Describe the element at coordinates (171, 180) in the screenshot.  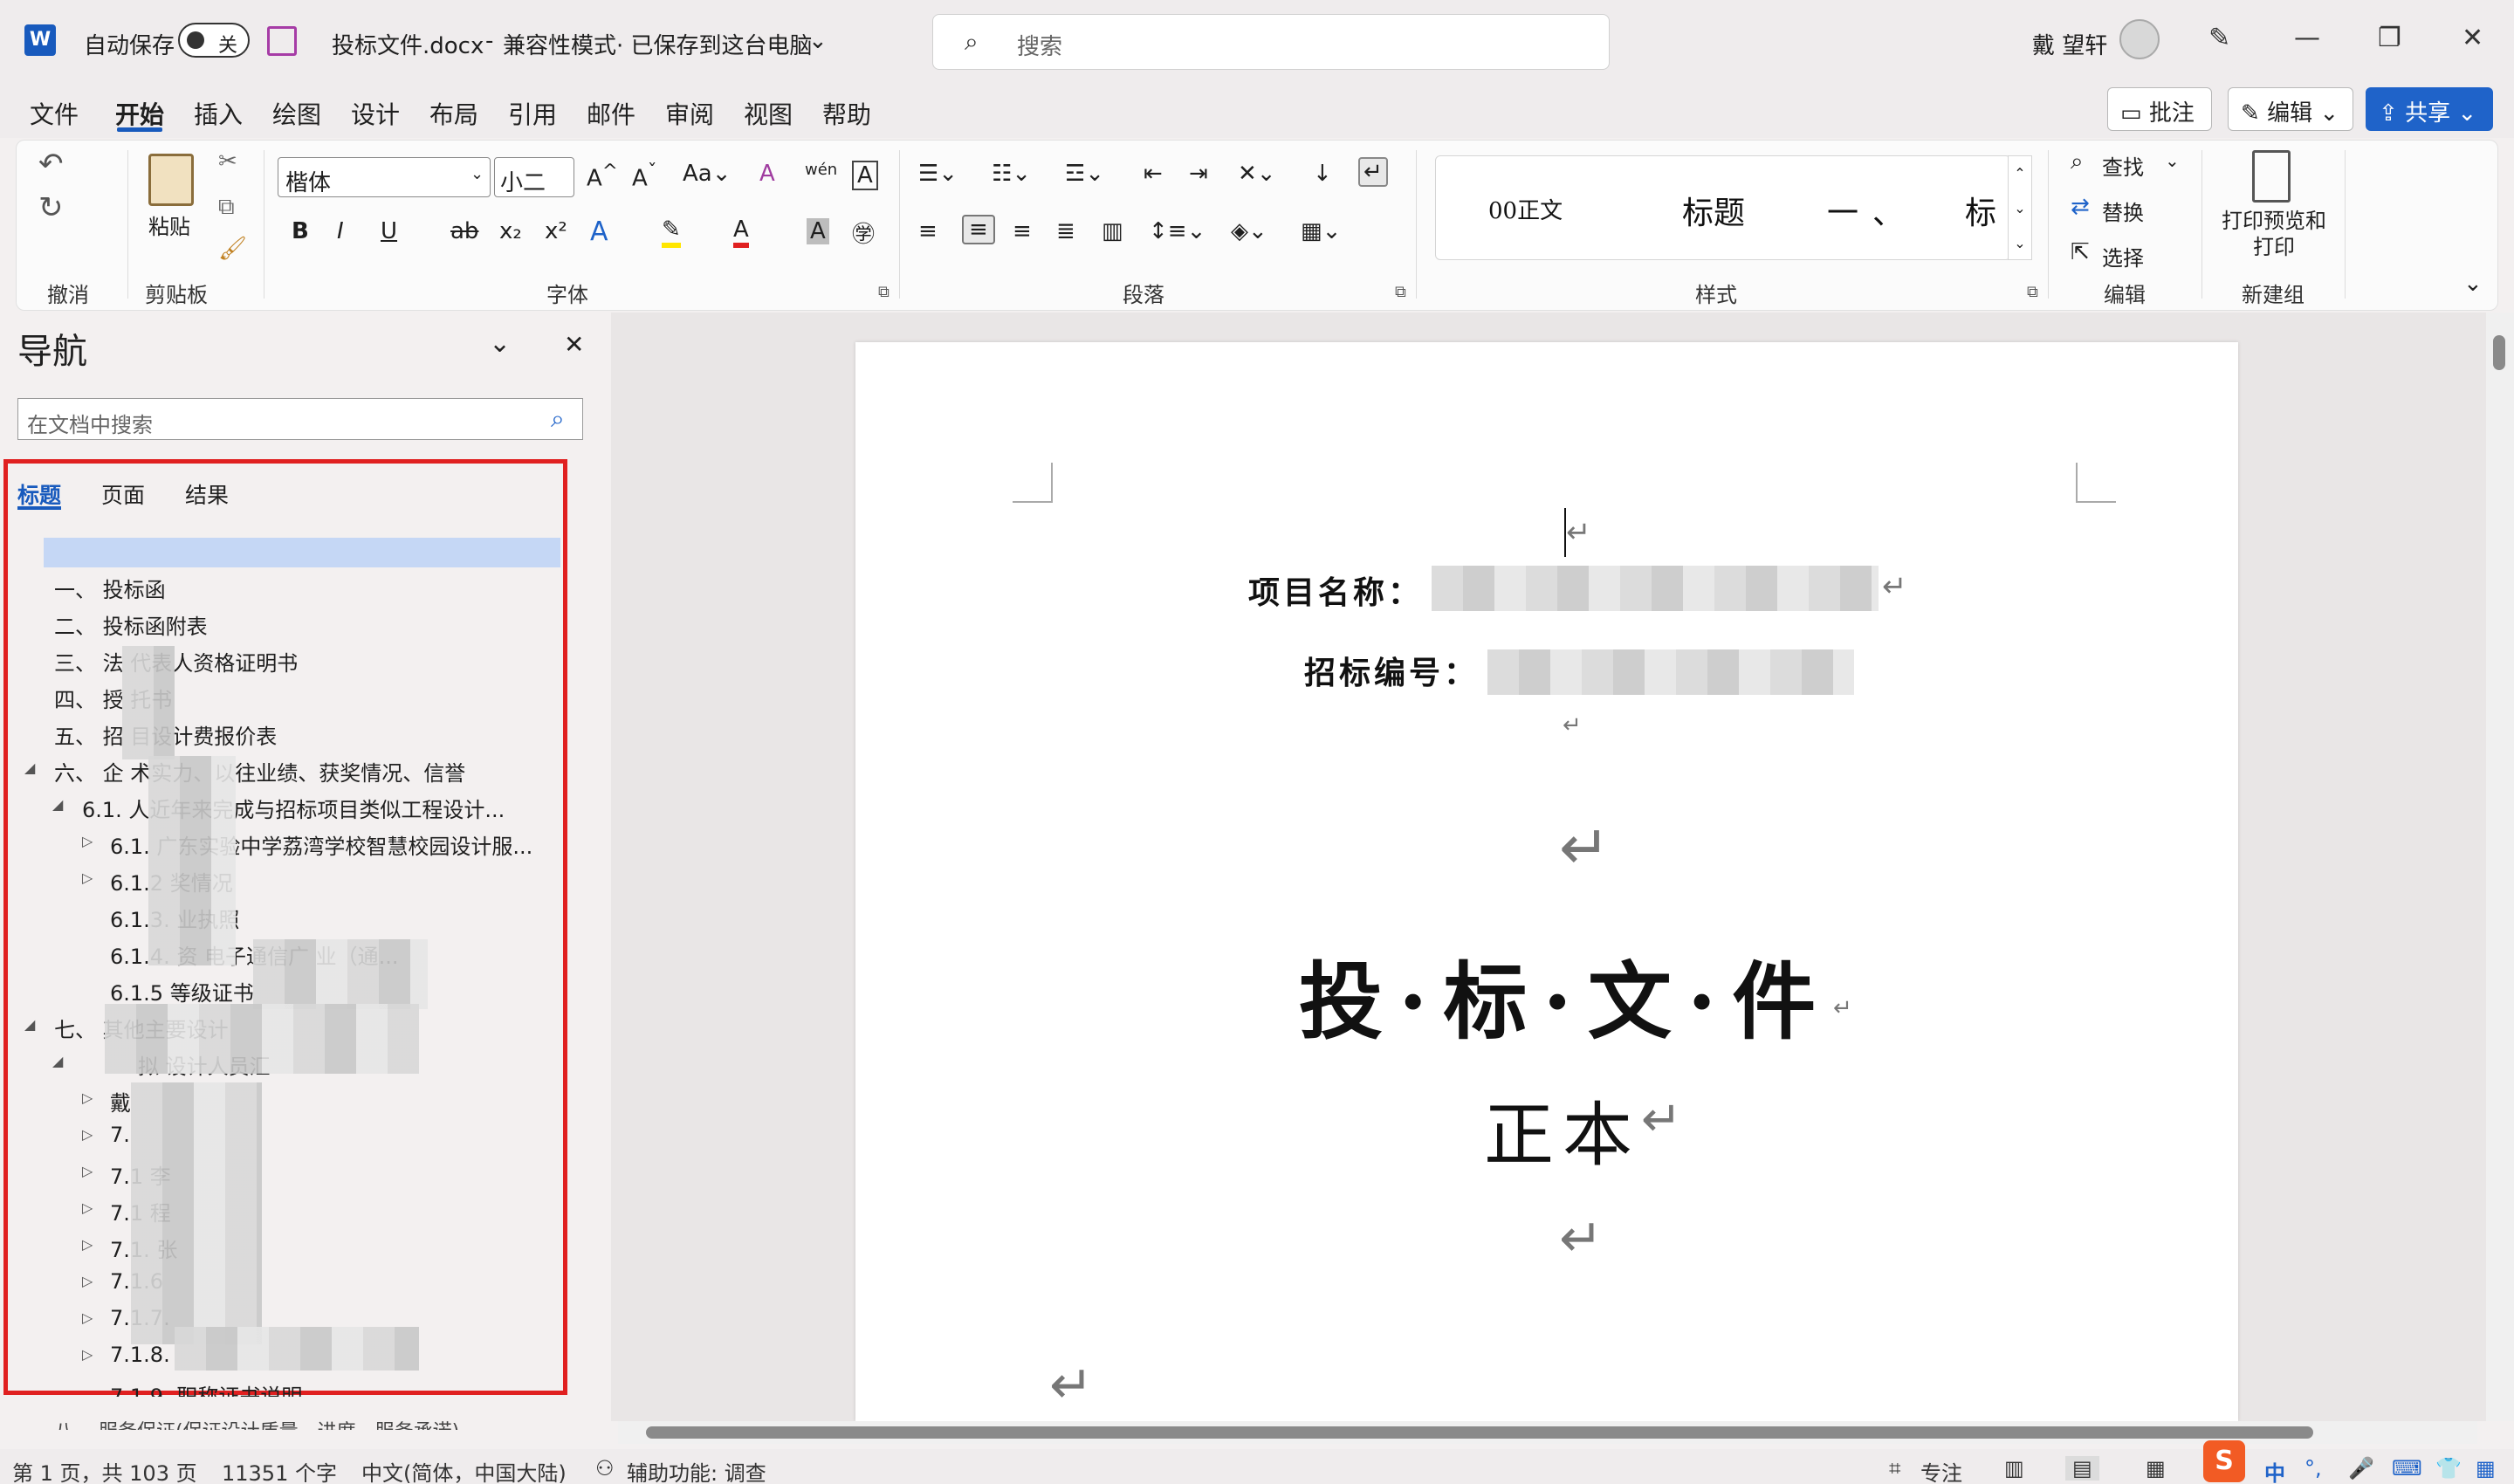
I see `paste-icon` at that location.